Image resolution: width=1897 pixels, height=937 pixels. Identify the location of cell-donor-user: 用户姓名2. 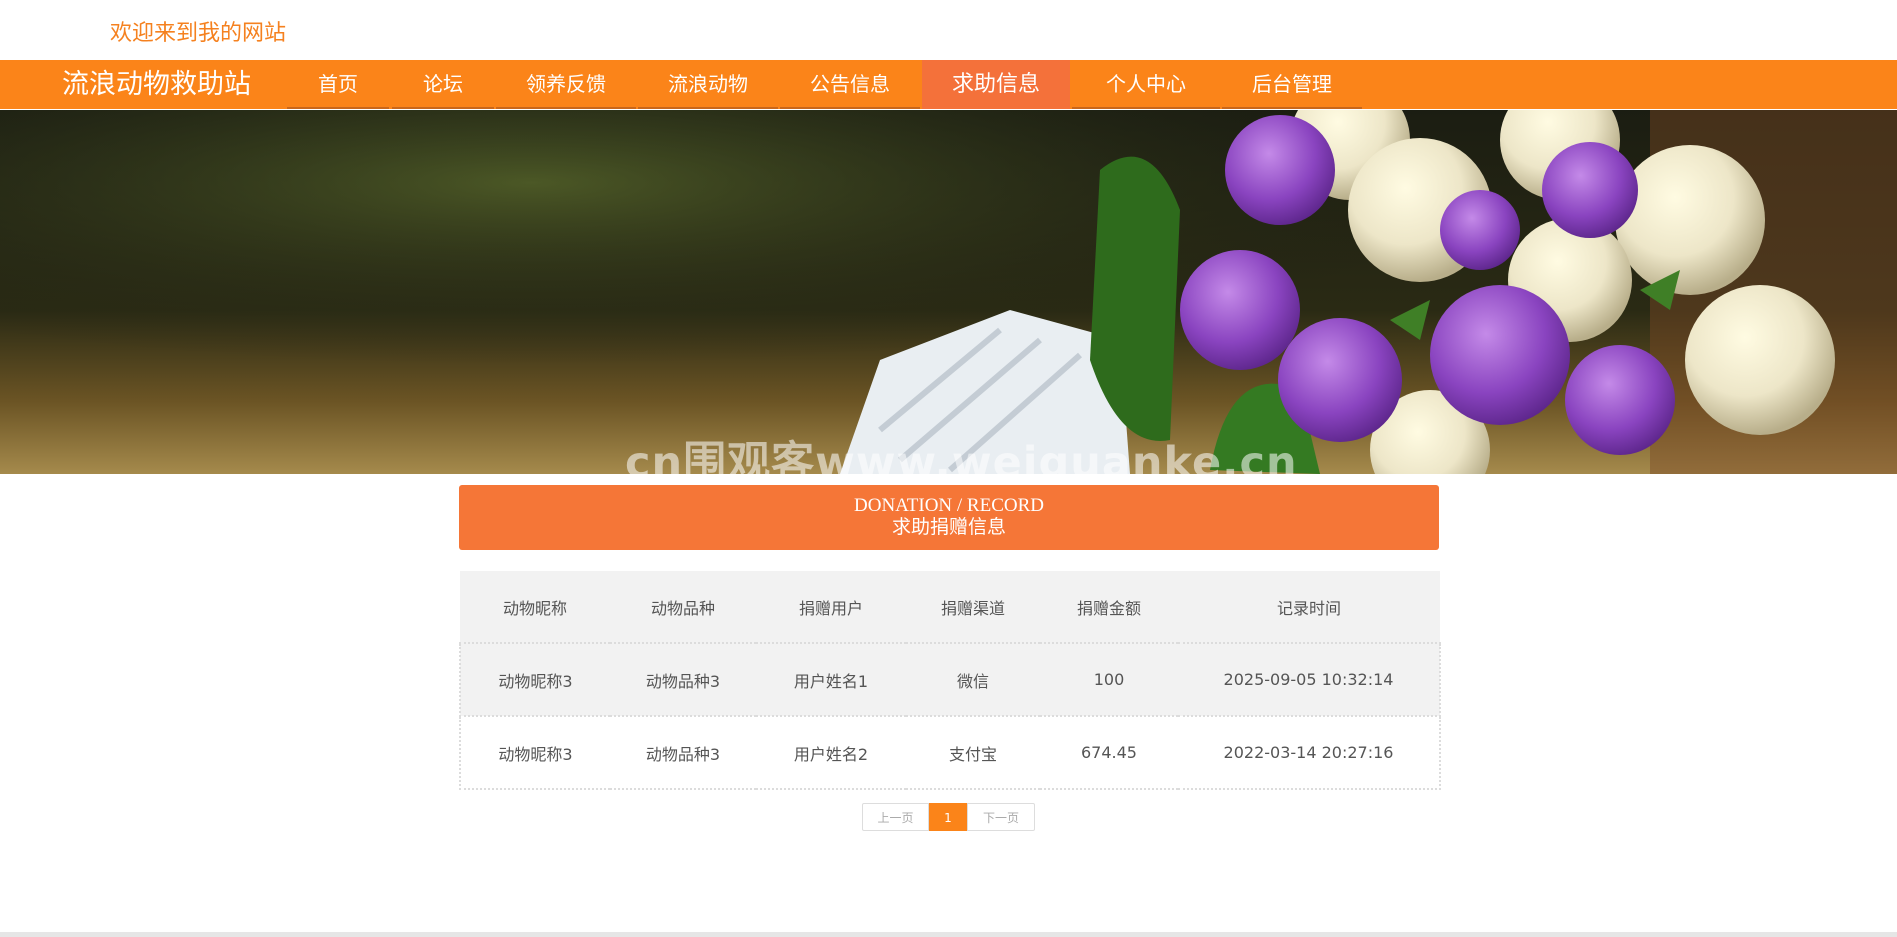
(831, 753).